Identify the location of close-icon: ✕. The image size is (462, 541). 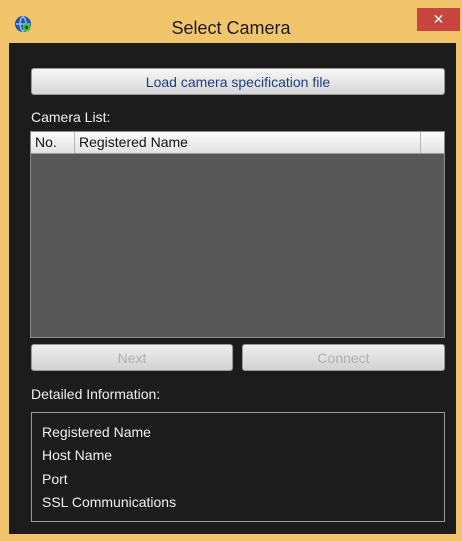
(438, 19).